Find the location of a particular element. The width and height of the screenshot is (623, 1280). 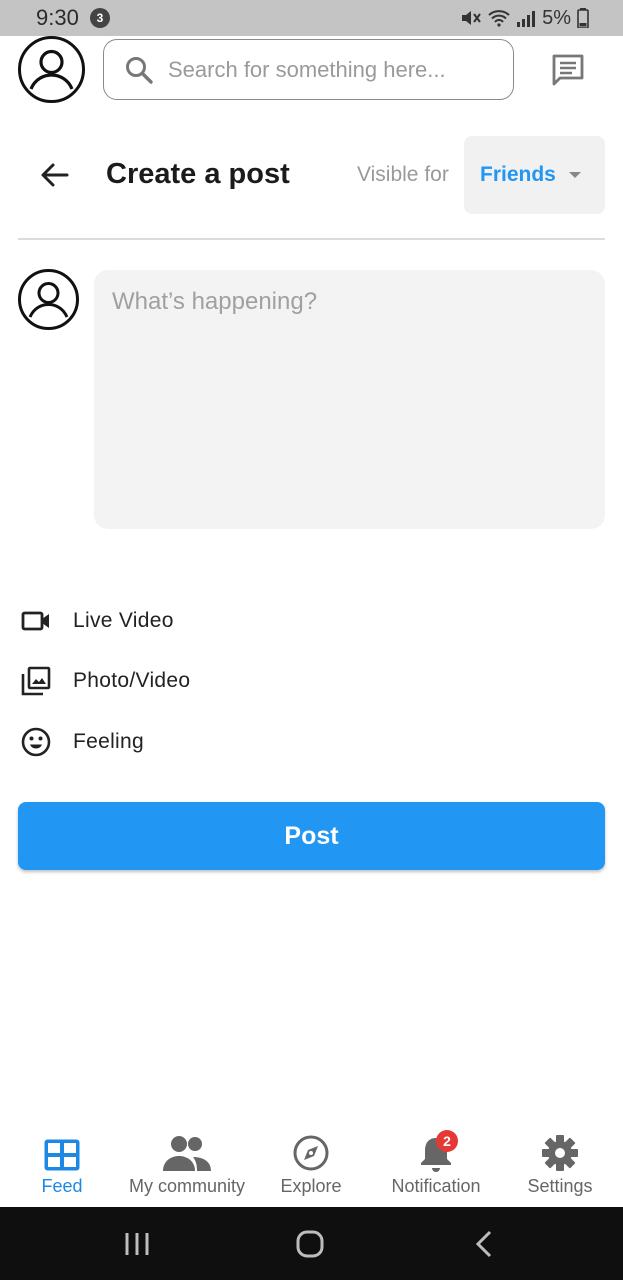

home-button is located at coordinates (310, 1244).